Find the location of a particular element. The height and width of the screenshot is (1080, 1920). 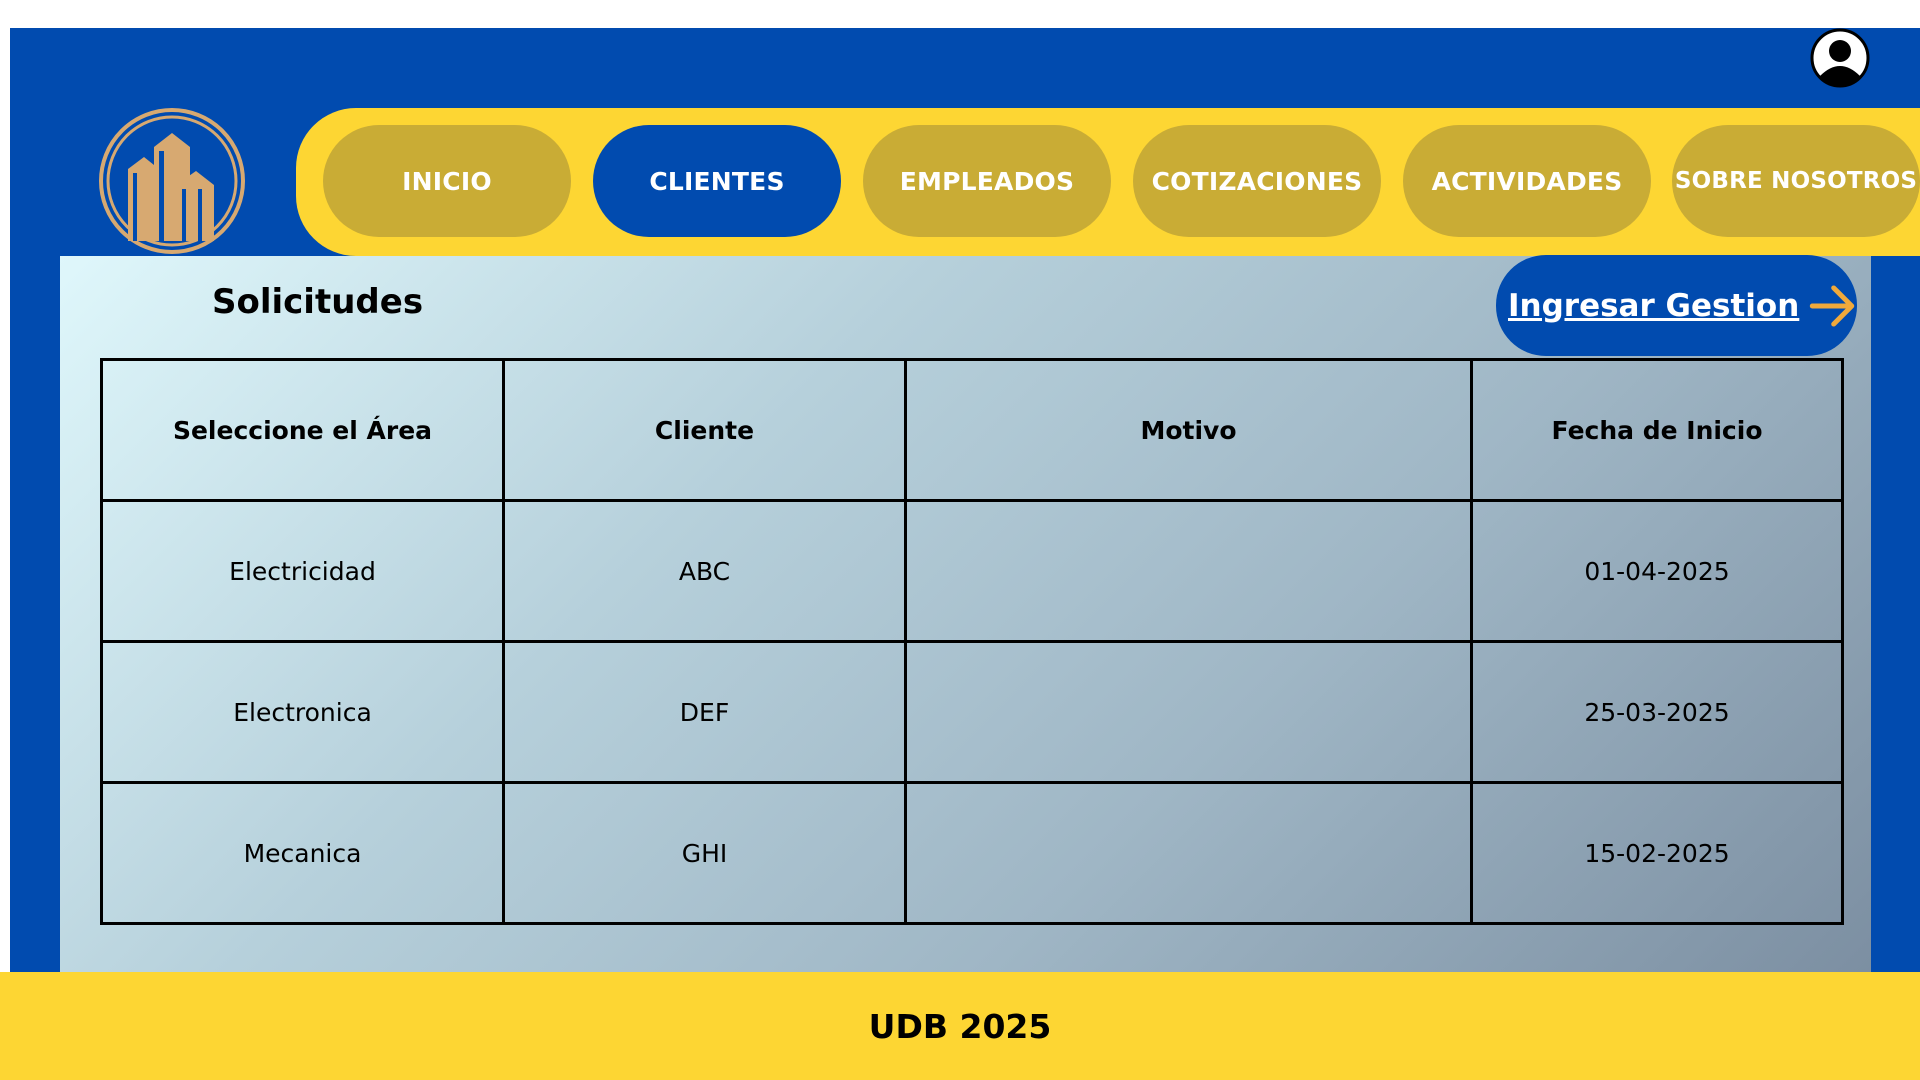

nav-item-sobre-nosotros: SOBRE NOSOTROS is located at coordinates (1796, 181).